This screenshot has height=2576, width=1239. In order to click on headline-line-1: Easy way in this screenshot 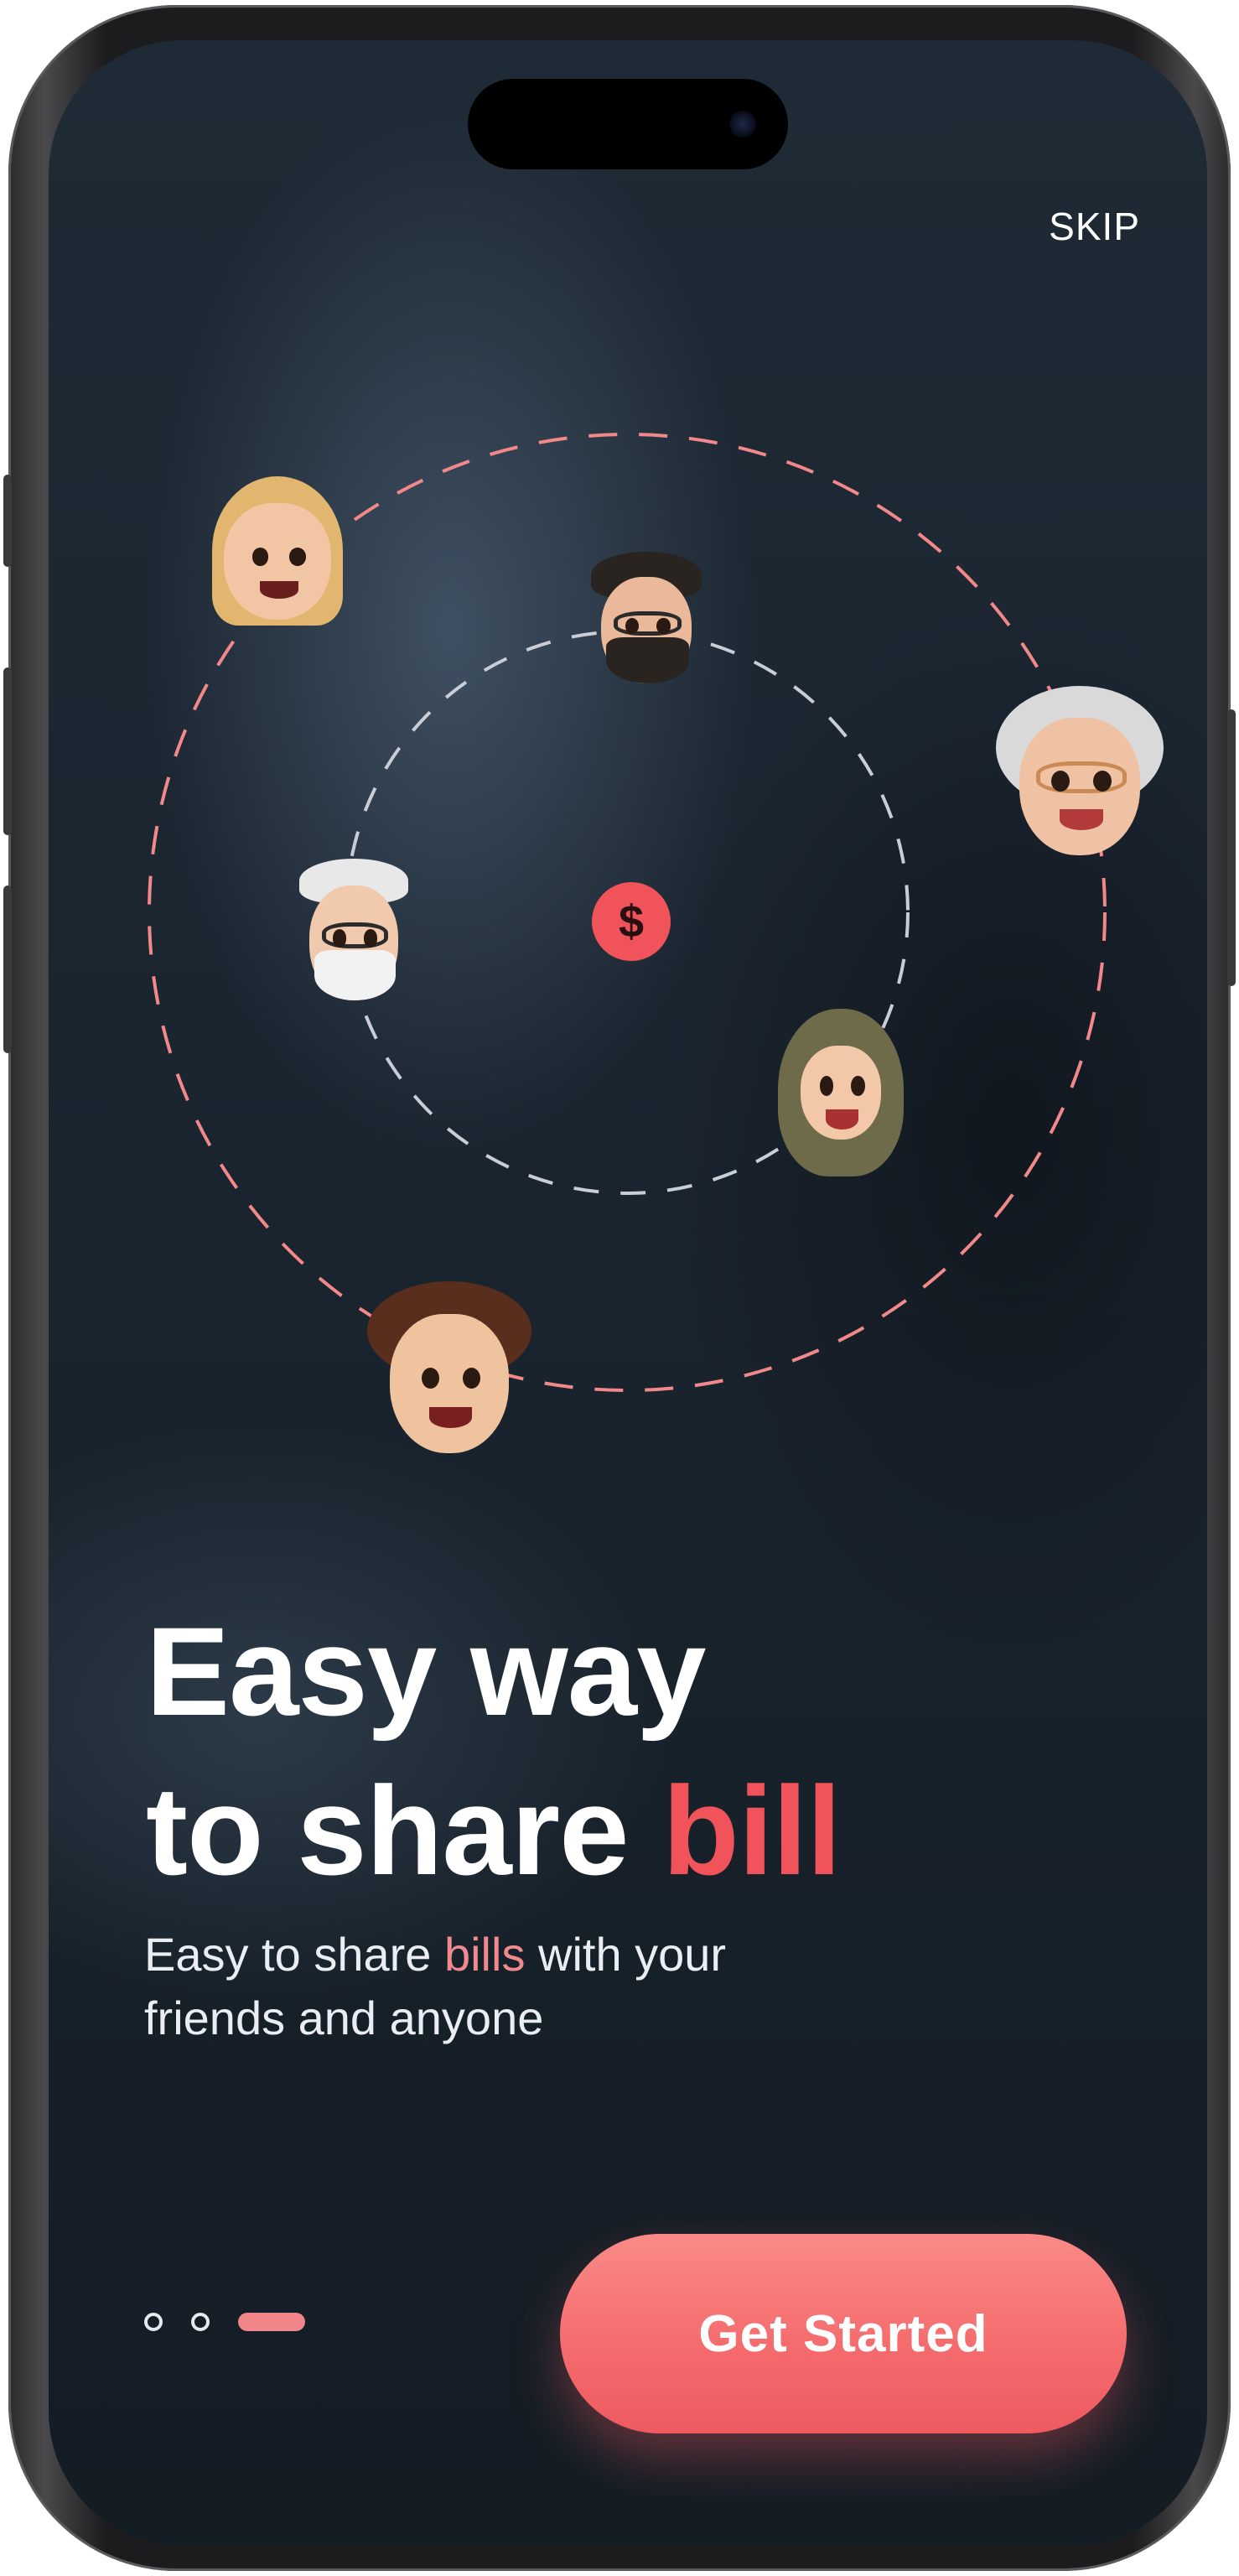, I will do `click(427, 1671)`.